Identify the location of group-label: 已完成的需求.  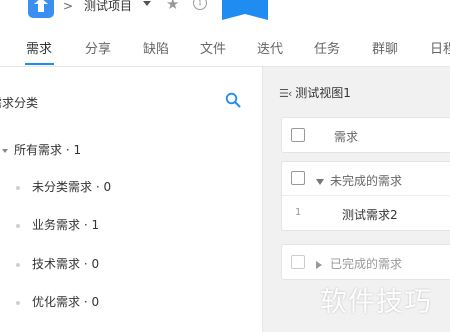
(366, 264).